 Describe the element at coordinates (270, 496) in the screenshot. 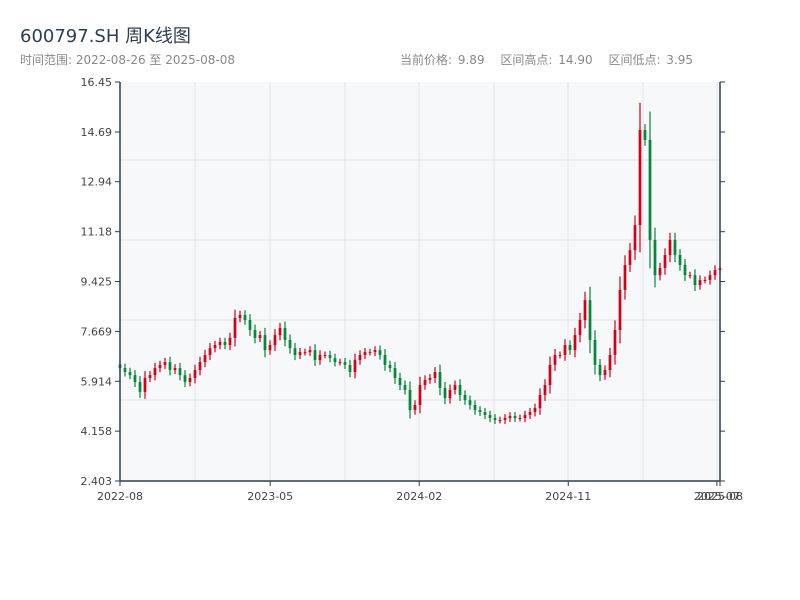

I see `x-tick-label: 2023-05` at that location.